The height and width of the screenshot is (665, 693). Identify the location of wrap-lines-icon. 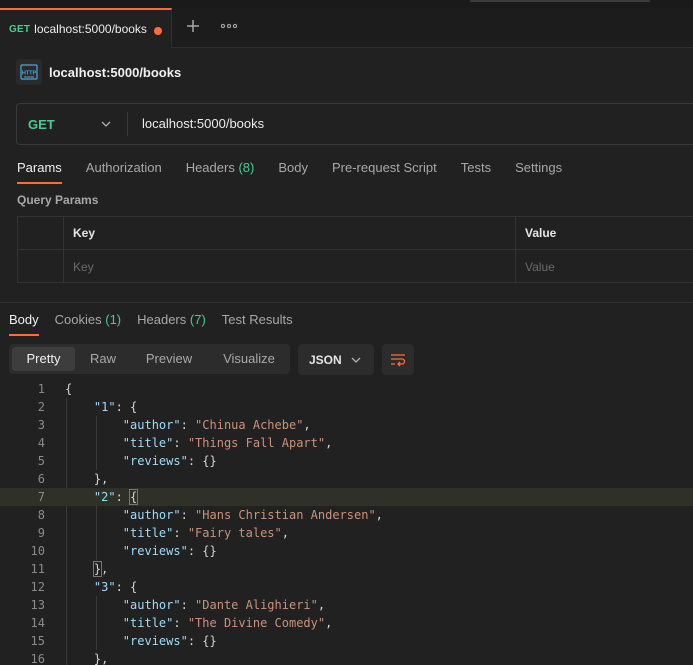
(398, 359).